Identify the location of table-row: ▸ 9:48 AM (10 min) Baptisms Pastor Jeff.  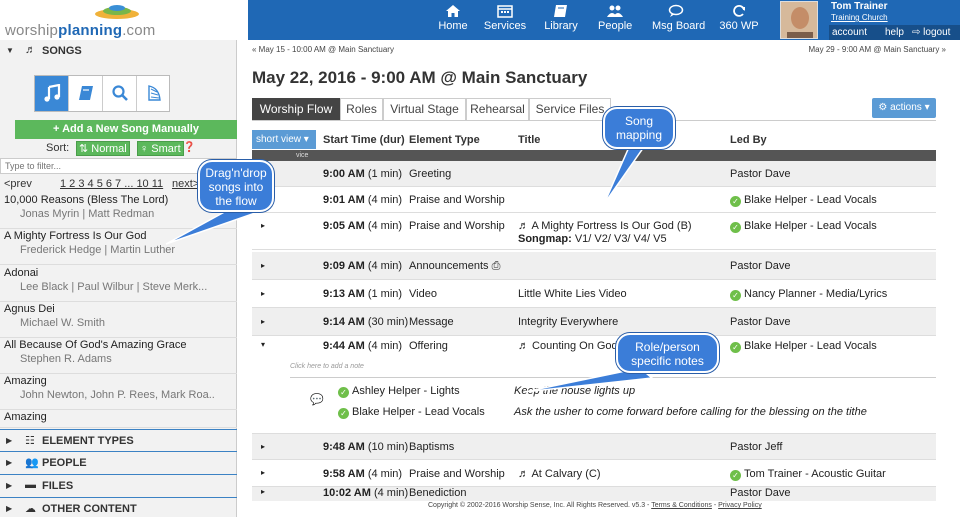
(594, 447).